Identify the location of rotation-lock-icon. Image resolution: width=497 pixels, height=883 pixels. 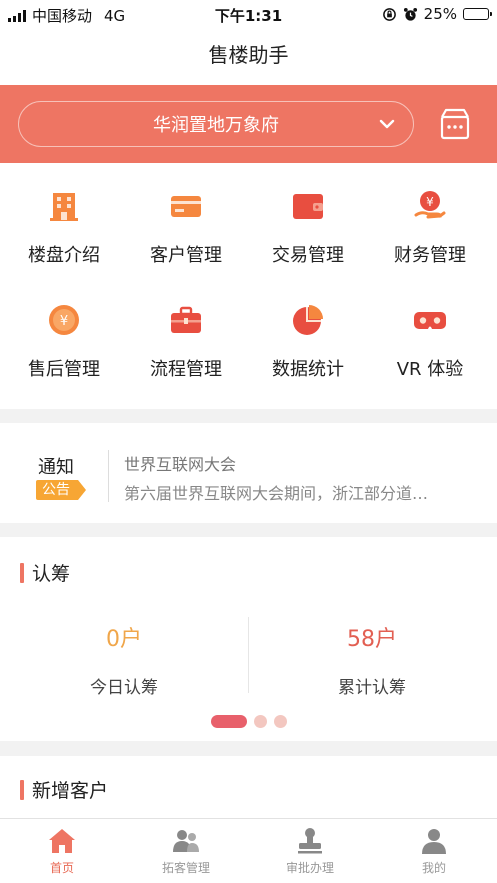
(389, 14).